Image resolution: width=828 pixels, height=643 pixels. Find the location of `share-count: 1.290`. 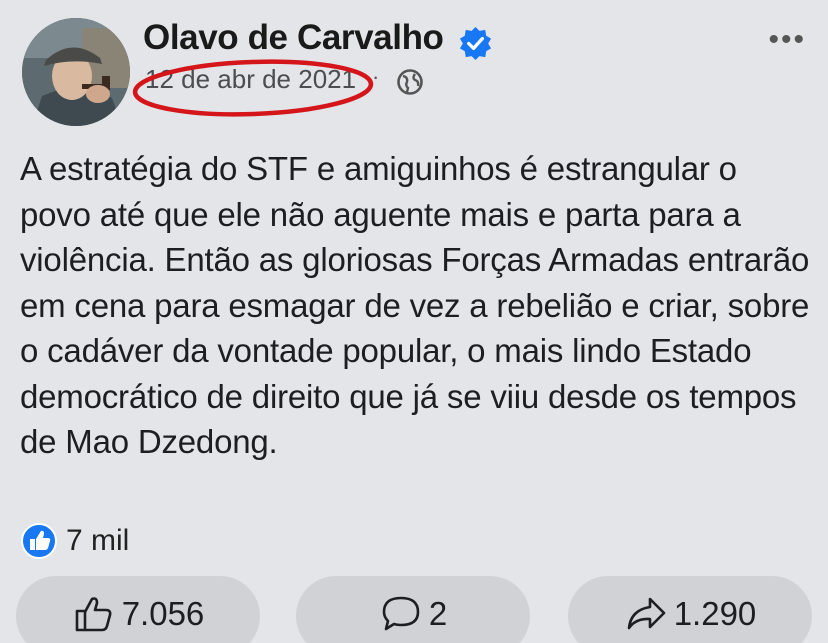

share-count: 1.290 is located at coordinates (715, 613).